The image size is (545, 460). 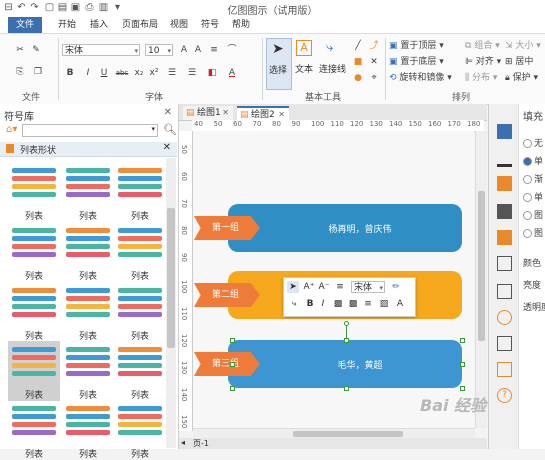 What do you see at coordinates (504, 211) in the screenshot?
I see `image-tool-icon` at bounding box center [504, 211].